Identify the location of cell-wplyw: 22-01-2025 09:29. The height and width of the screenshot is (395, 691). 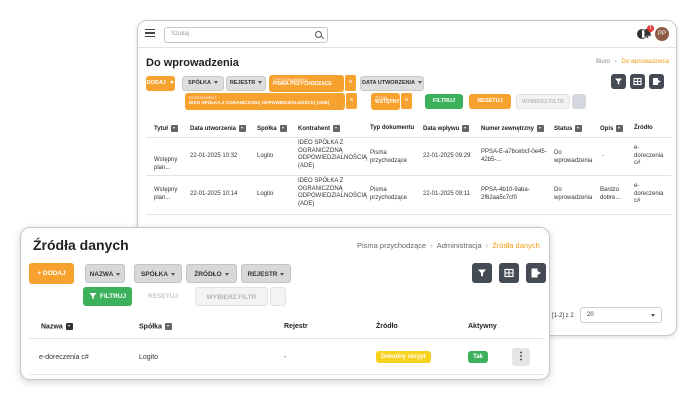
(447, 156).